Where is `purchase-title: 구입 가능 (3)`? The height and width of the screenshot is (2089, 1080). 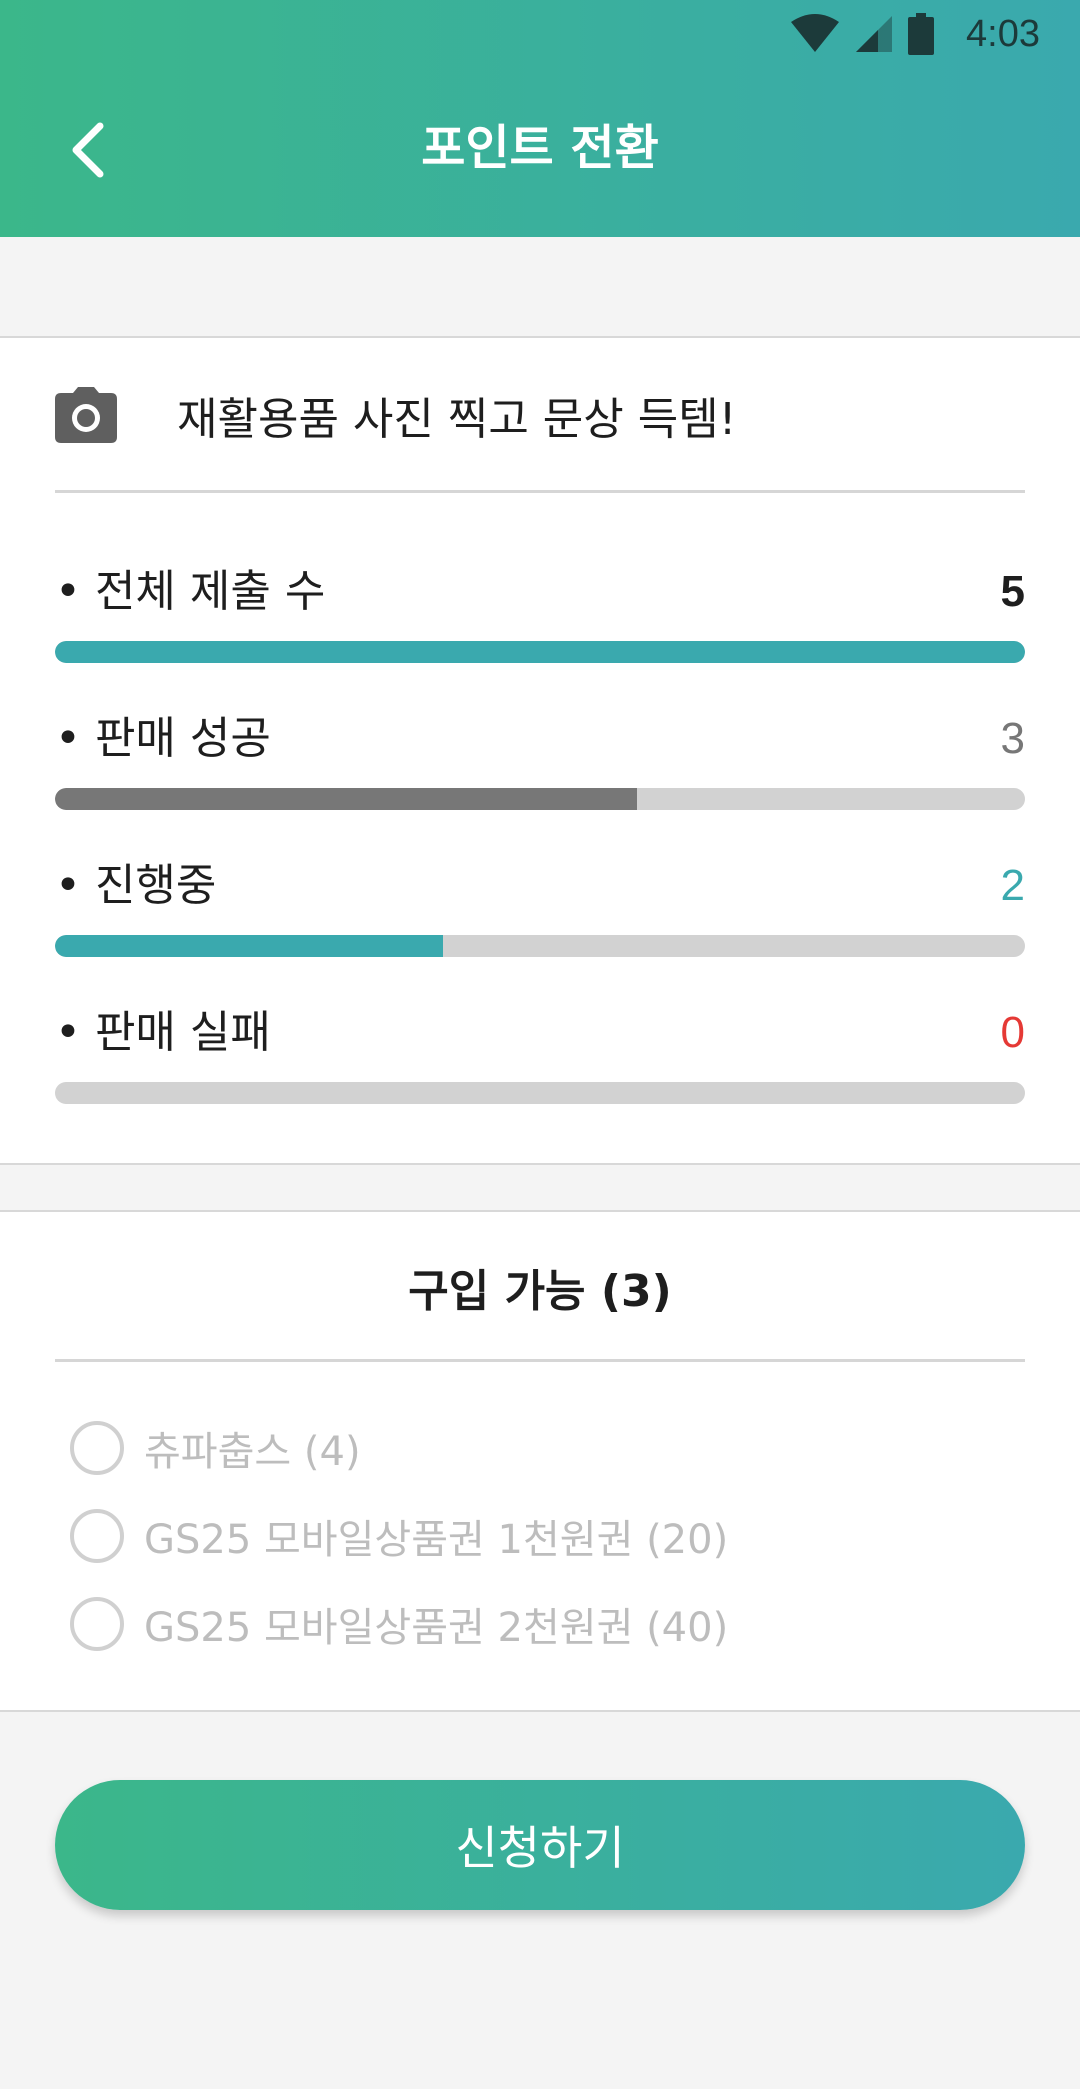 purchase-title: 구입 가능 (3) is located at coordinates (540, 1291).